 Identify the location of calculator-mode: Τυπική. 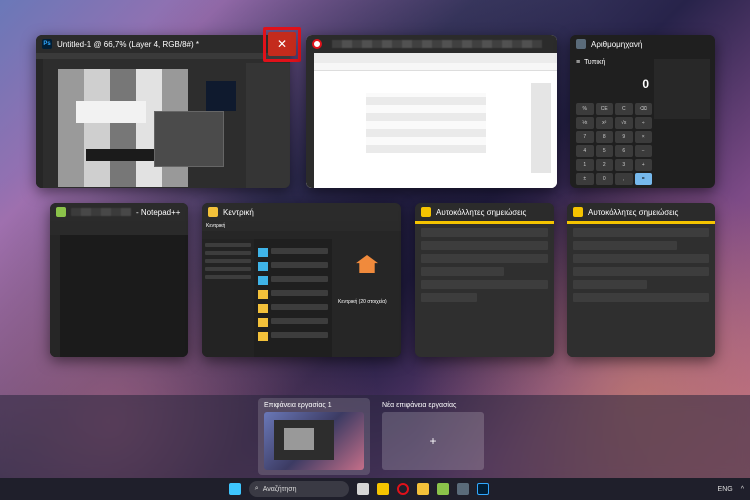
(595, 62).